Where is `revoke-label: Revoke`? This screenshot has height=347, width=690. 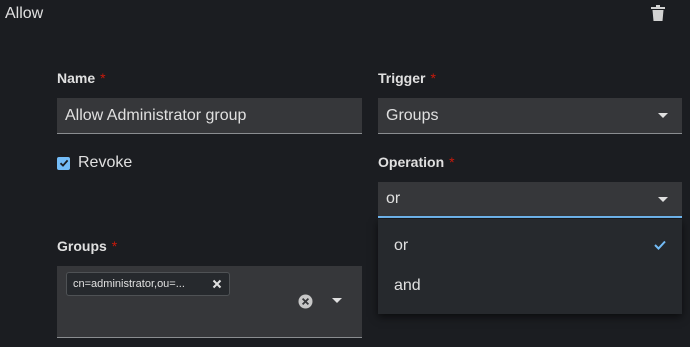
revoke-label: Revoke is located at coordinates (105, 162).